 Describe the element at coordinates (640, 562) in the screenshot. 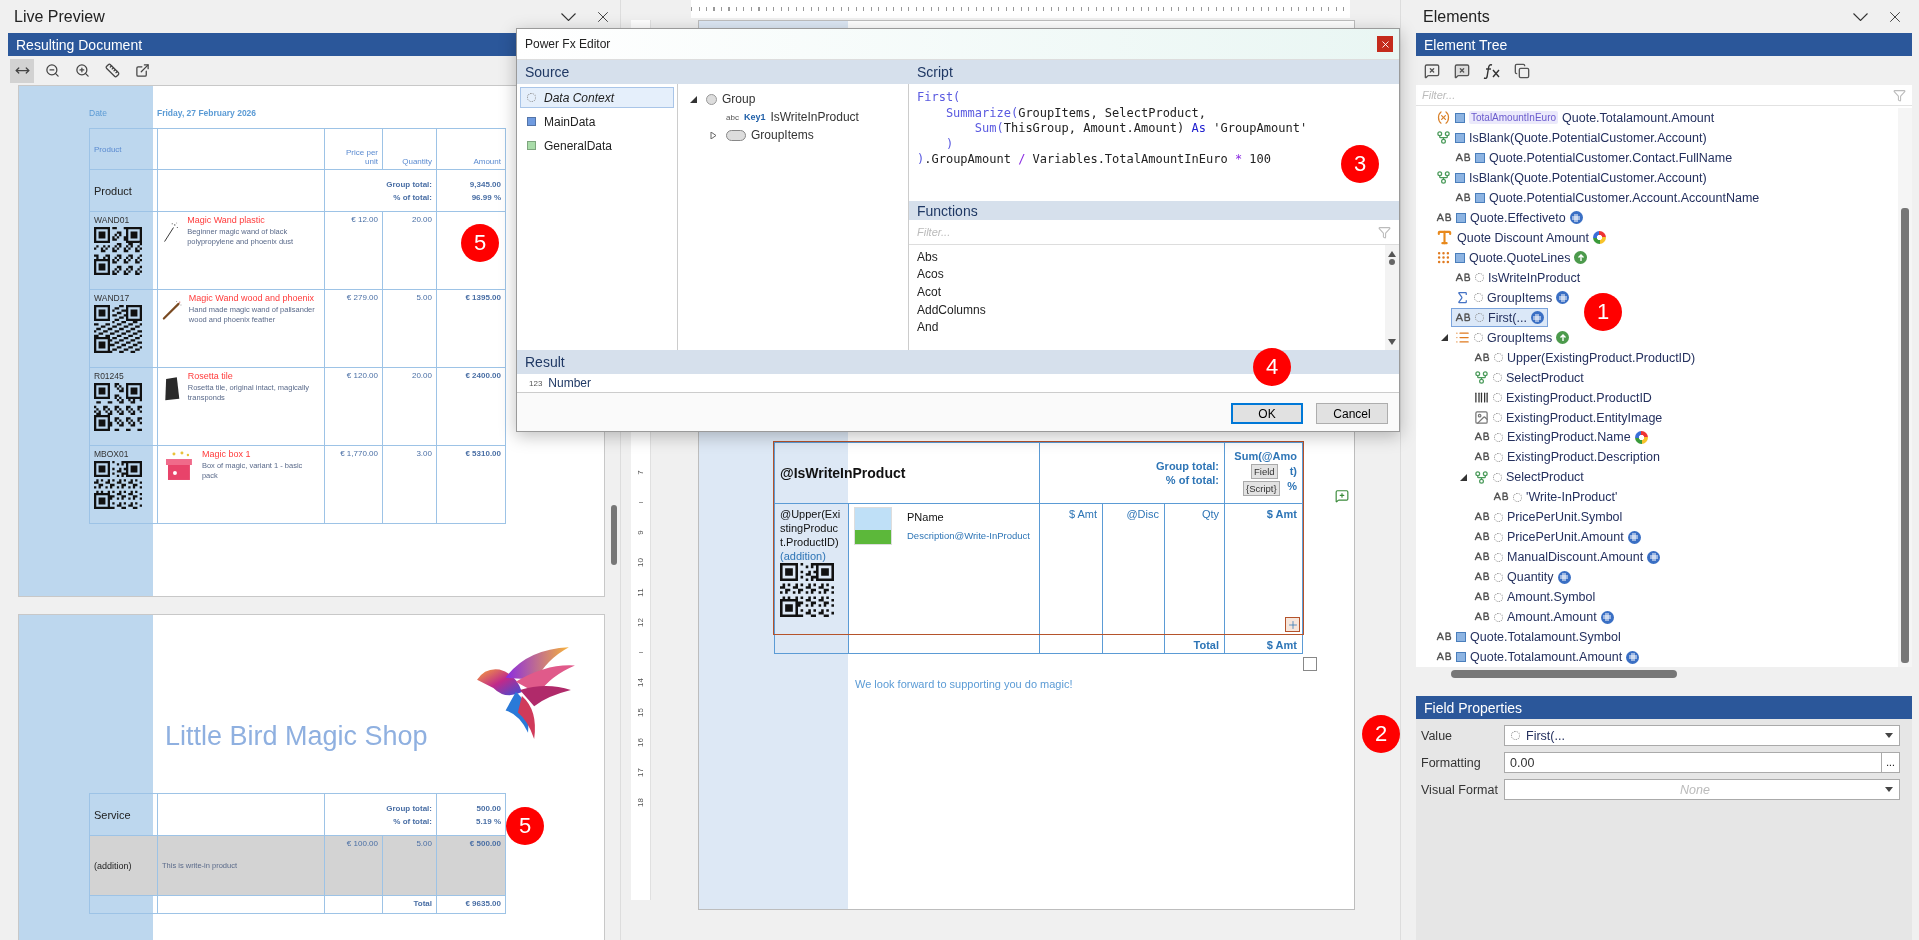

I see `ruler-number: 10` at that location.